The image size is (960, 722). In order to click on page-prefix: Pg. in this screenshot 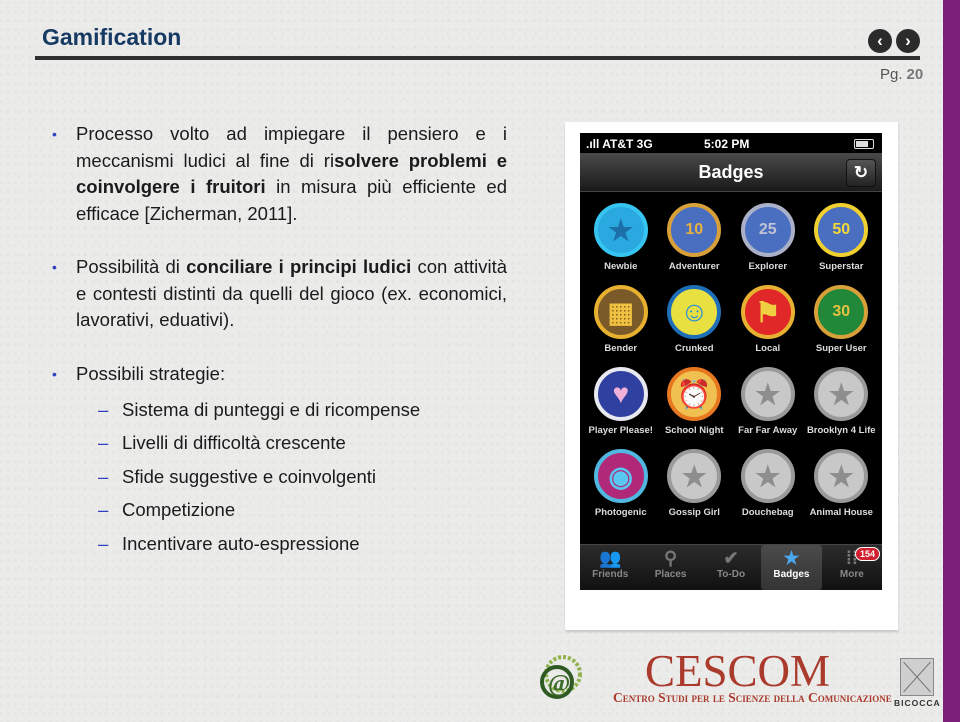, I will do `click(891, 74)`.